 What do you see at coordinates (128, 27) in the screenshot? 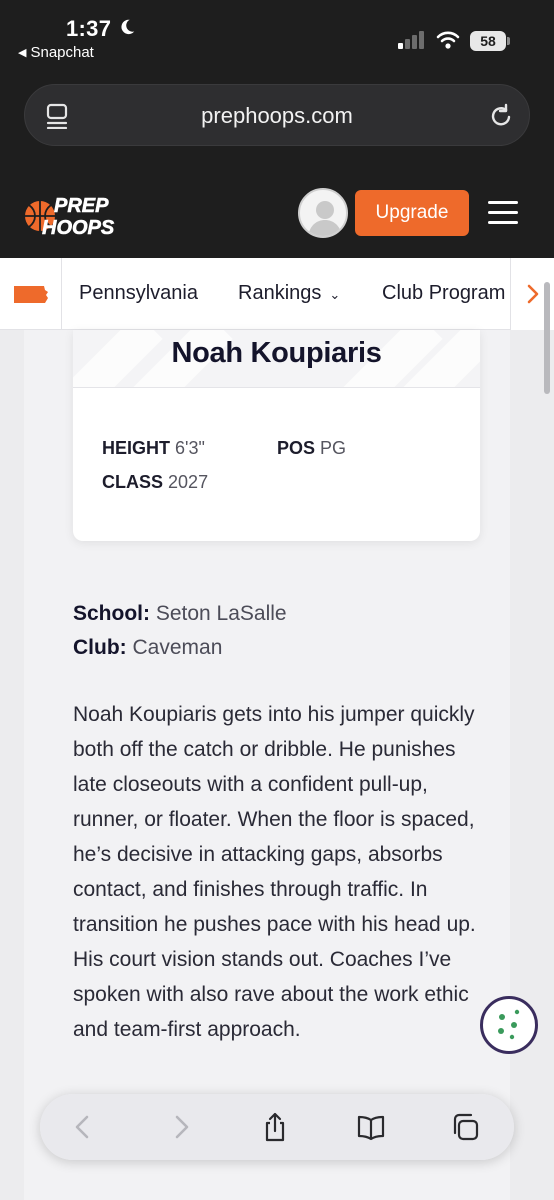
I see `moon-icon` at bounding box center [128, 27].